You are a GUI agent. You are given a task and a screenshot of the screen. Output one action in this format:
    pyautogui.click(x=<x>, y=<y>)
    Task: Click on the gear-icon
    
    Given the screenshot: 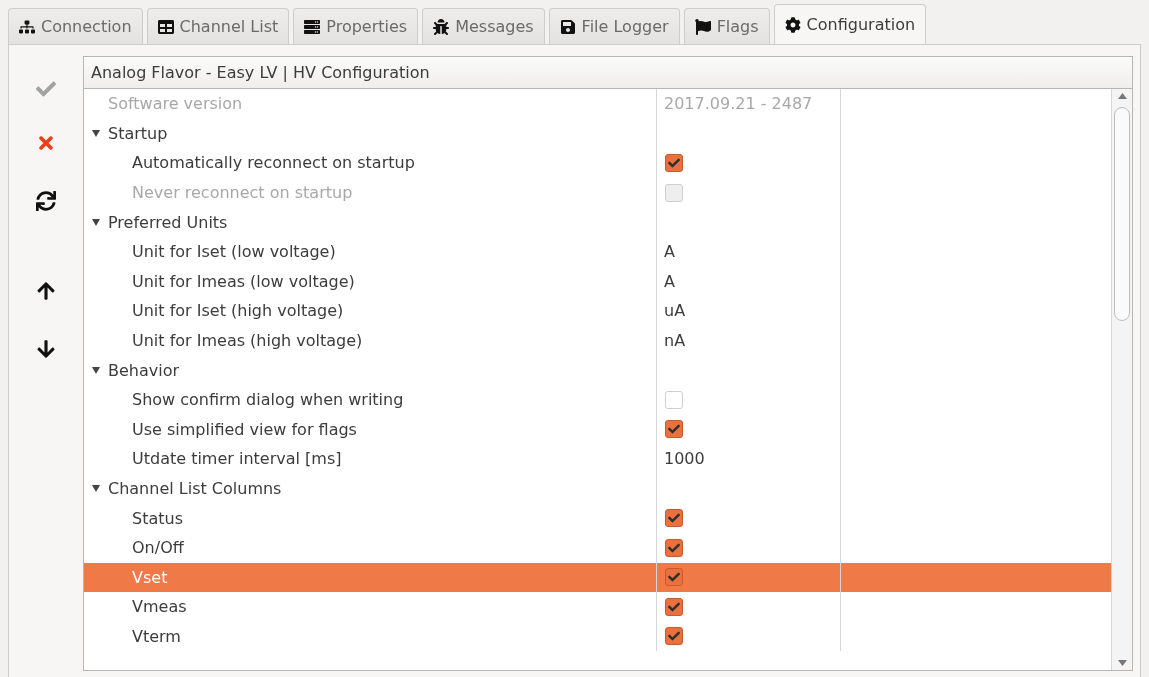 What is the action you would take?
    pyautogui.click(x=792, y=24)
    